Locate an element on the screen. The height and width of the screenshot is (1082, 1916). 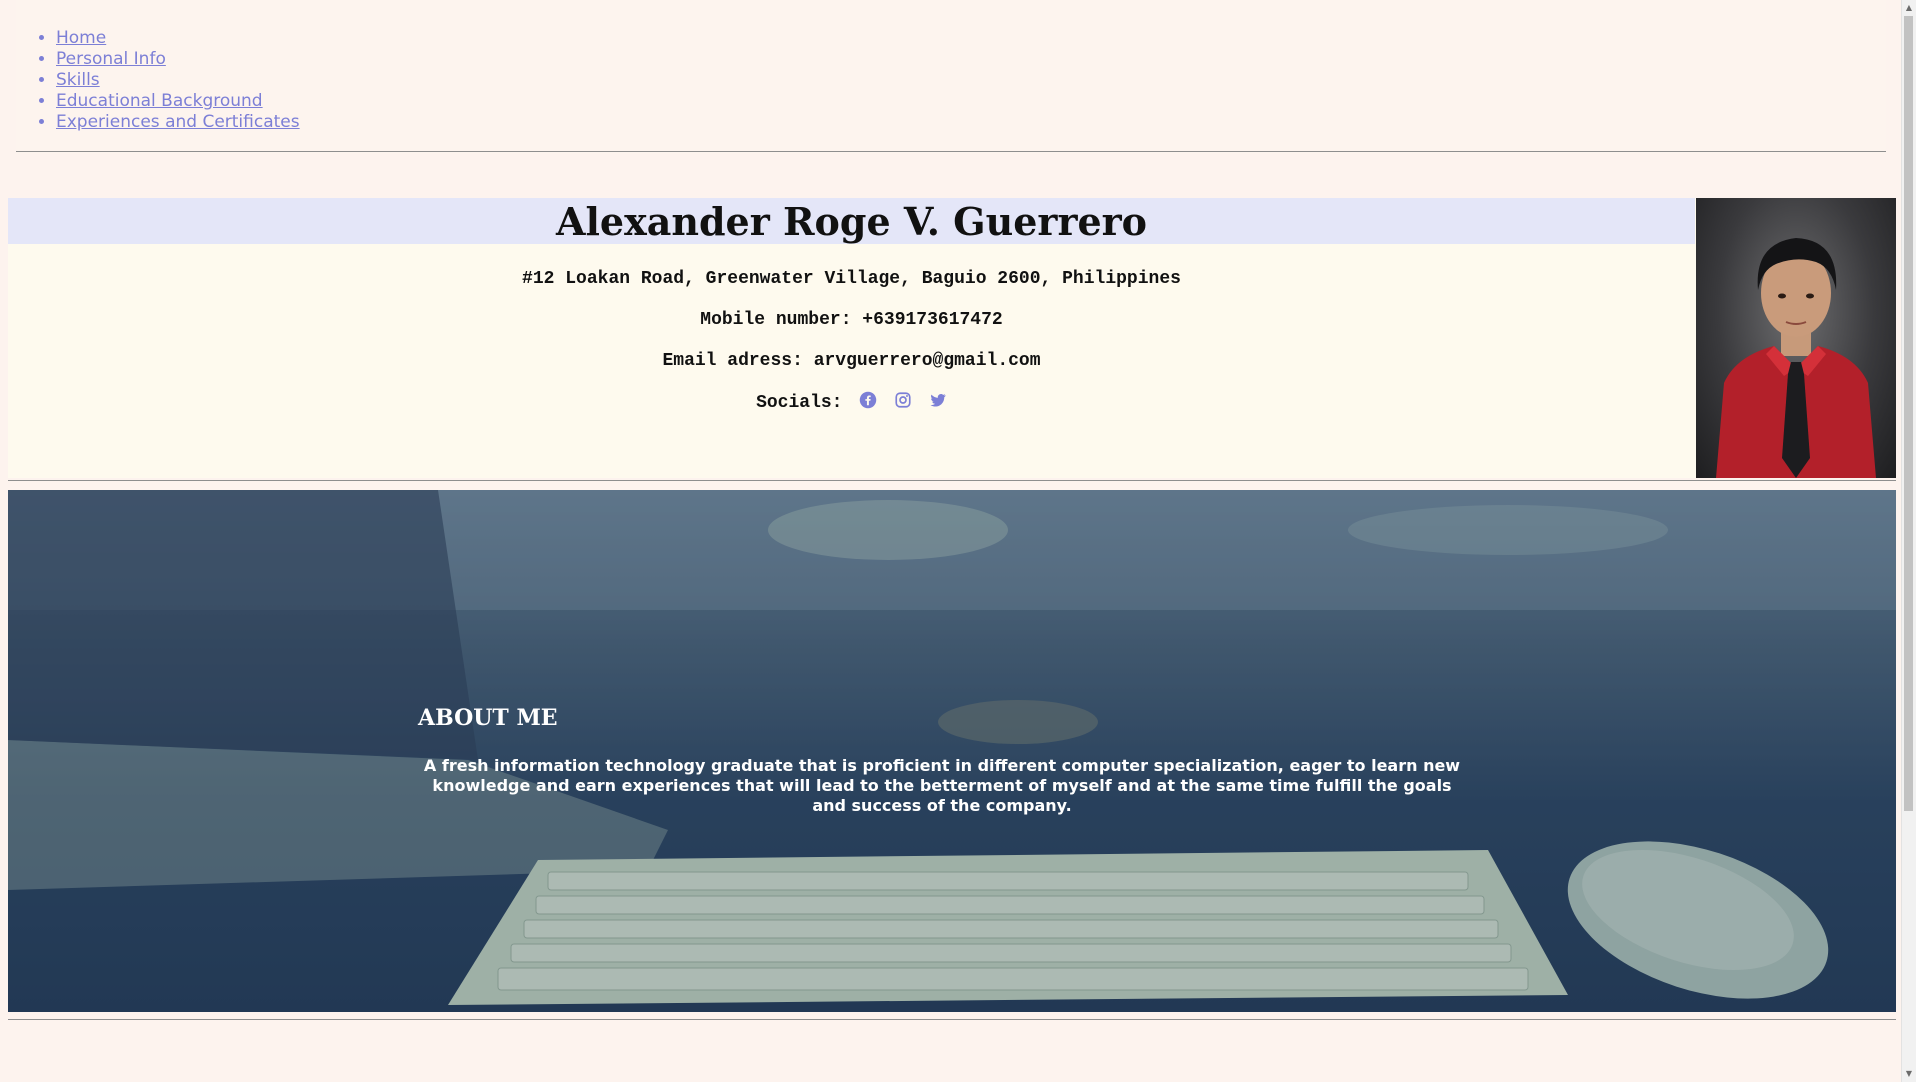
full-name: Alexander Roge V. Guerrero is located at coordinates (851, 221).